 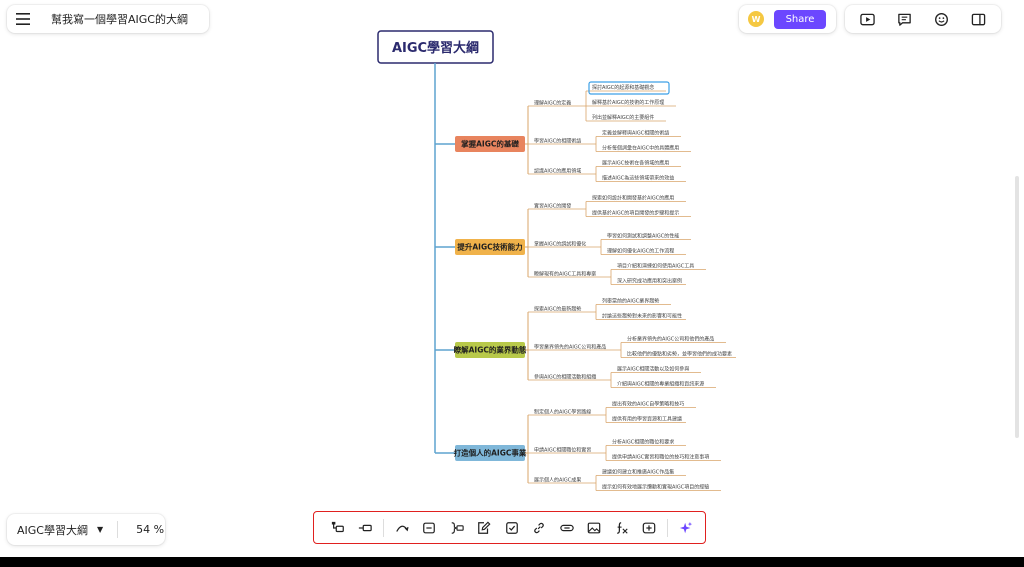 I want to click on leaf-node: 提供基於AIGC的項目開發的步驟和提示, so click(x=638, y=213).